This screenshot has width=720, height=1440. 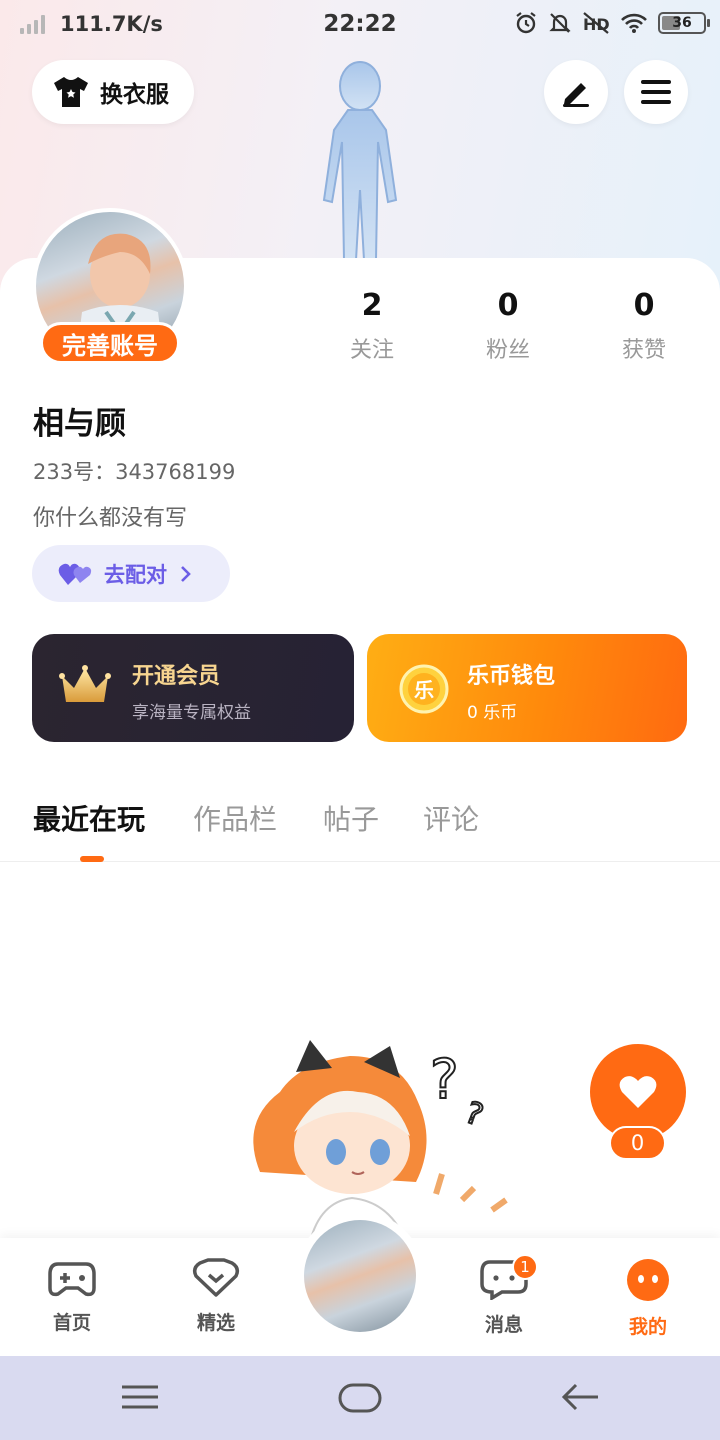 I want to click on wallet-balance: 0 乐币, so click(x=492, y=713).